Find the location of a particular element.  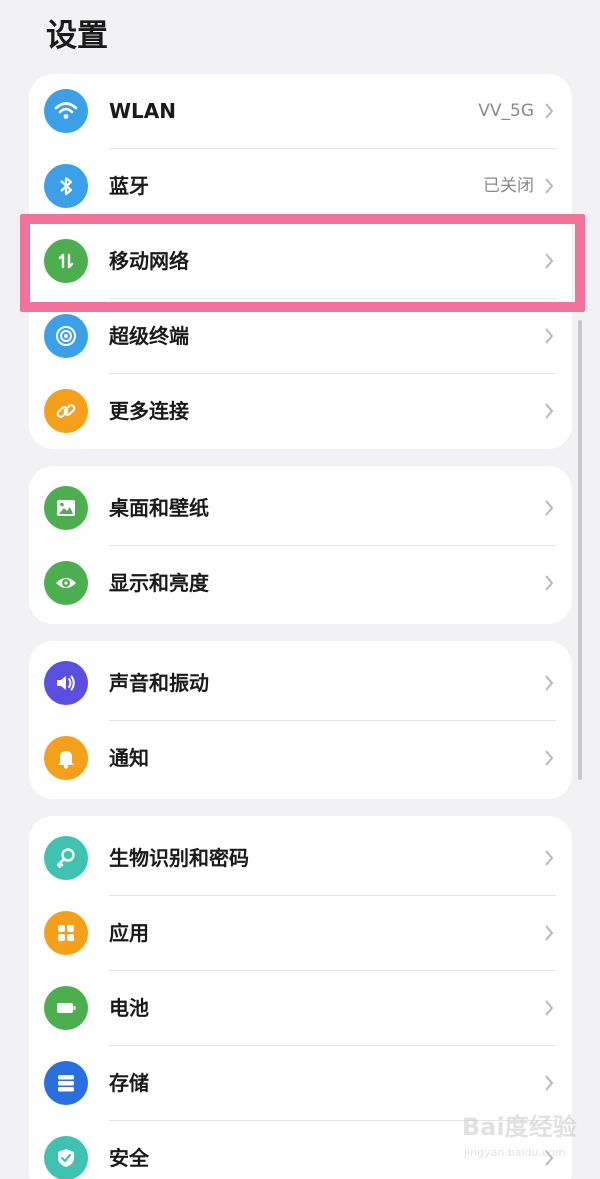

highlight-box is located at coordinates (302, 263).